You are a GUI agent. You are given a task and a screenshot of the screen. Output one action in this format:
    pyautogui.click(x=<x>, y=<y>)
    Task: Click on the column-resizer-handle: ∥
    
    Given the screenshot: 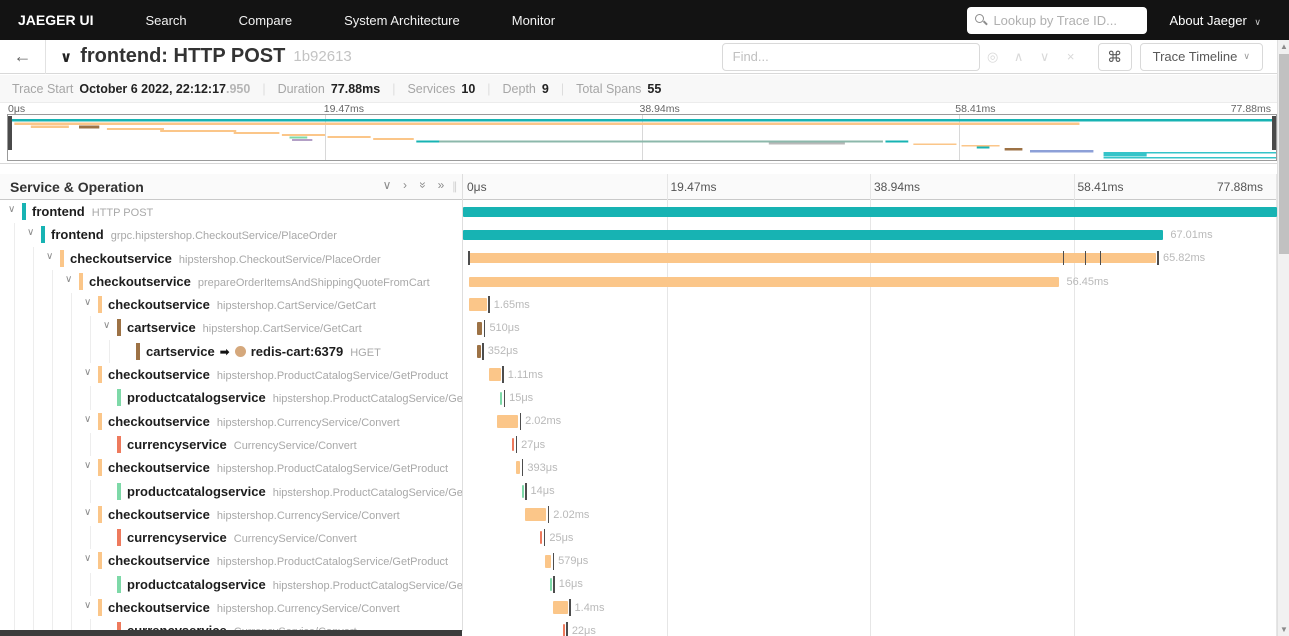 What is the action you would take?
    pyautogui.click(x=455, y=186)
    